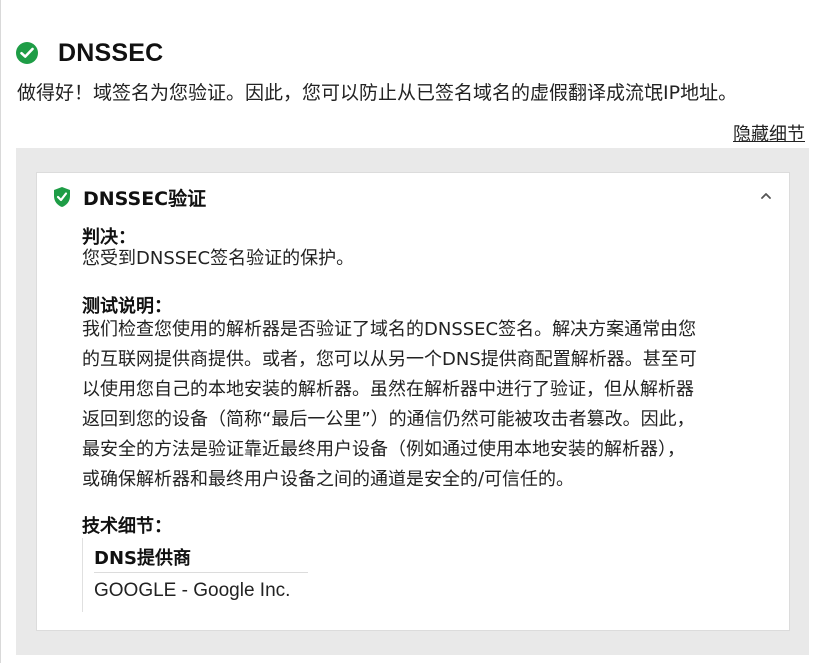 This screenshot has width=815, height=663. What do you see at coordinates (62, 197) in the screenshot?
I see `shield-check-icon` at bounding box center [62, 197].